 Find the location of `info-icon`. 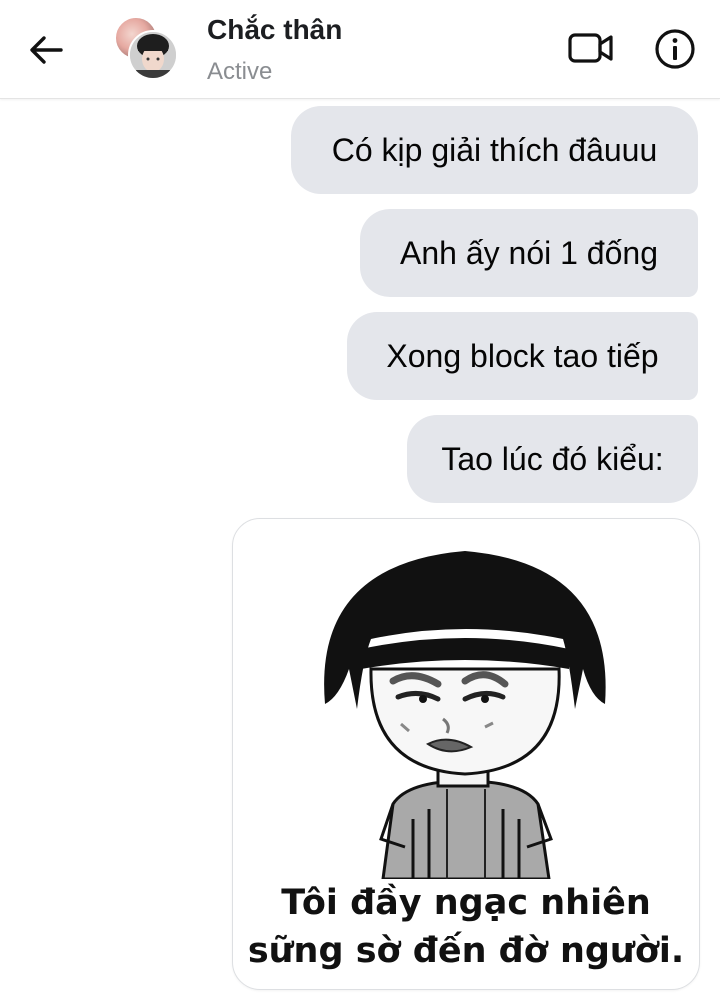

info-icon is located at coordinates (675, 49).